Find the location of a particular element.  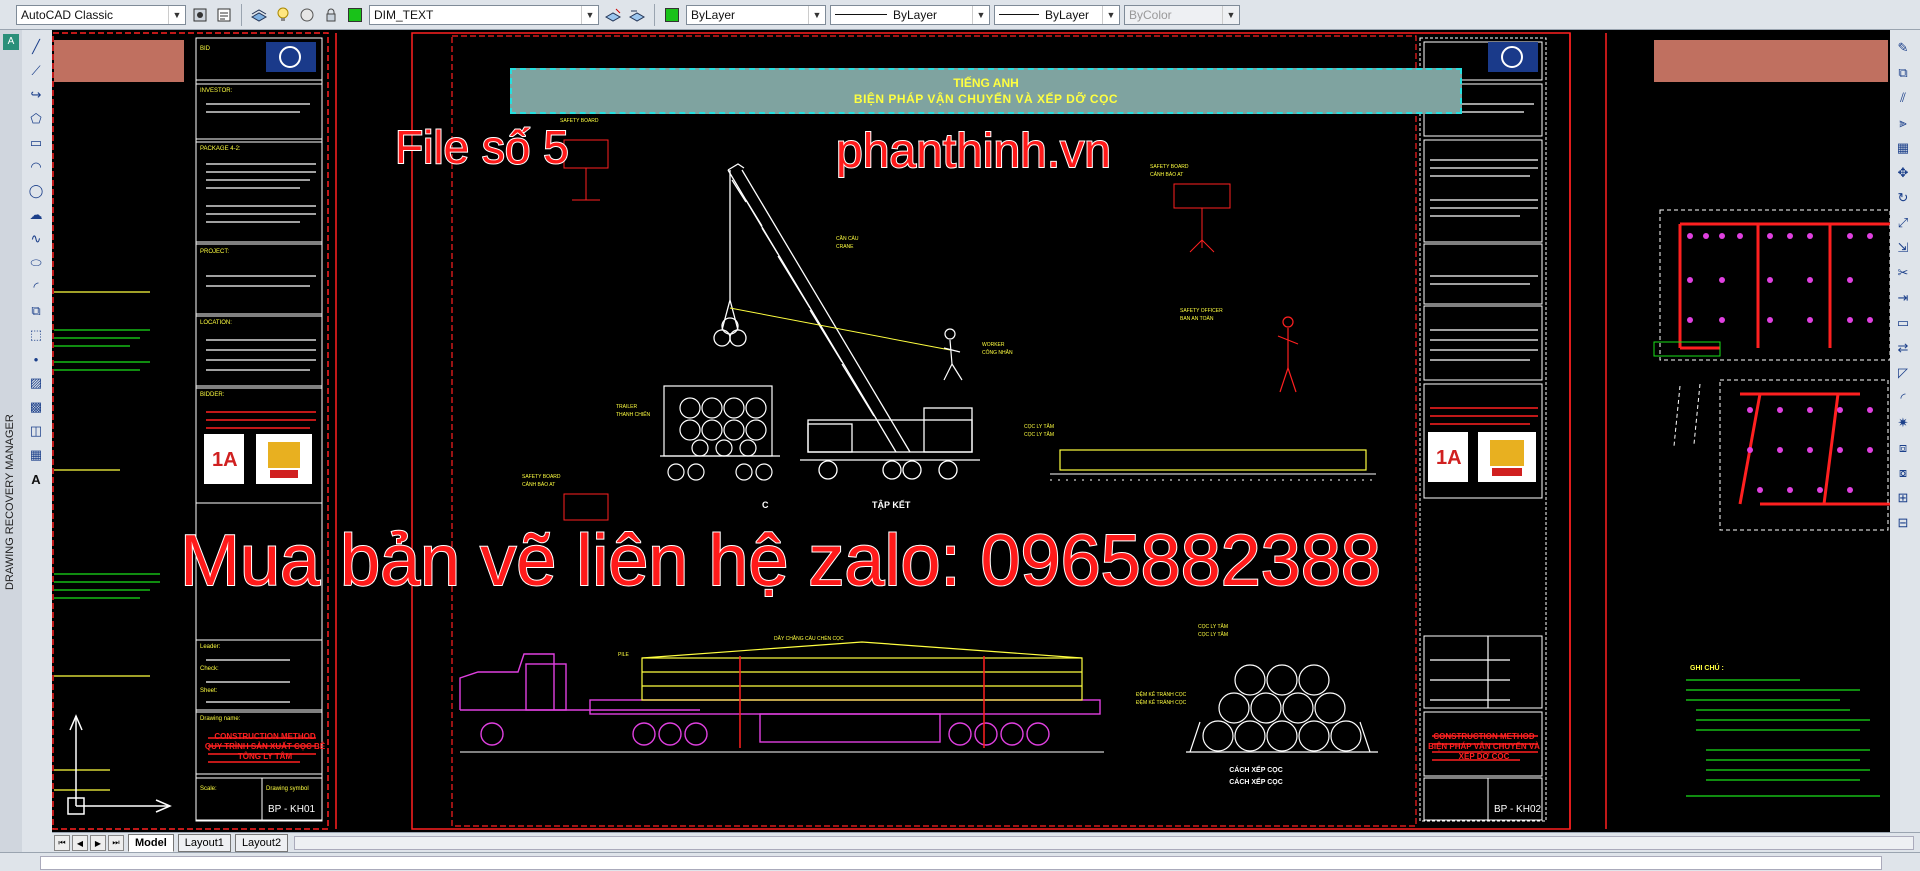

draw-tools: ╱ ⟋ ↪ ⬠ ▭ ◠ ◯ ☁ ∿ ⬭ ◜ ⧉ ⬚ • ▨ ▩ ◫ ▦ A is located at coordinates (38, 263).